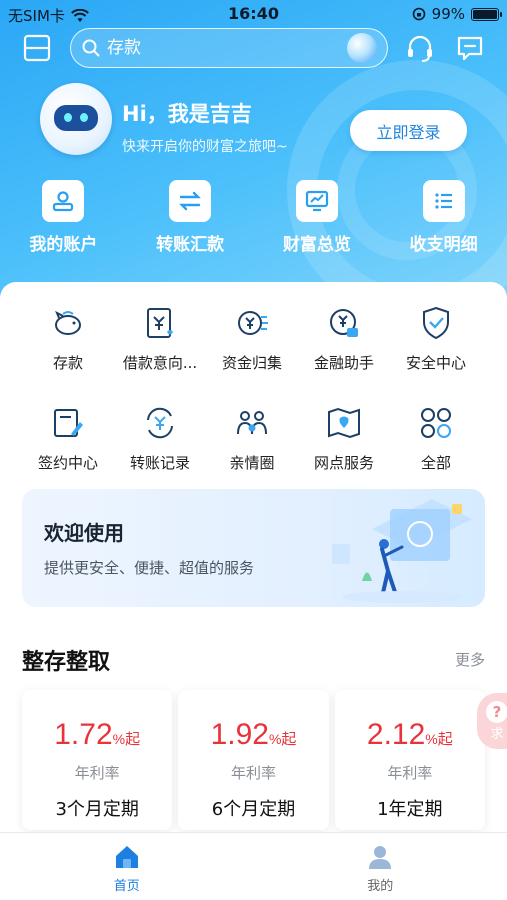  What do you see at coordinates (91, 48) in the screenshot?
I see `search-icon` at bounding box center [91, 48].